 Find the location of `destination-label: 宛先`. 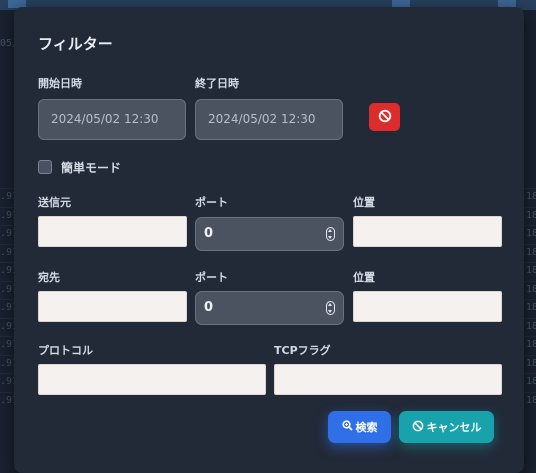

destination-label: 宛先 is located at coordinates (49, 277).